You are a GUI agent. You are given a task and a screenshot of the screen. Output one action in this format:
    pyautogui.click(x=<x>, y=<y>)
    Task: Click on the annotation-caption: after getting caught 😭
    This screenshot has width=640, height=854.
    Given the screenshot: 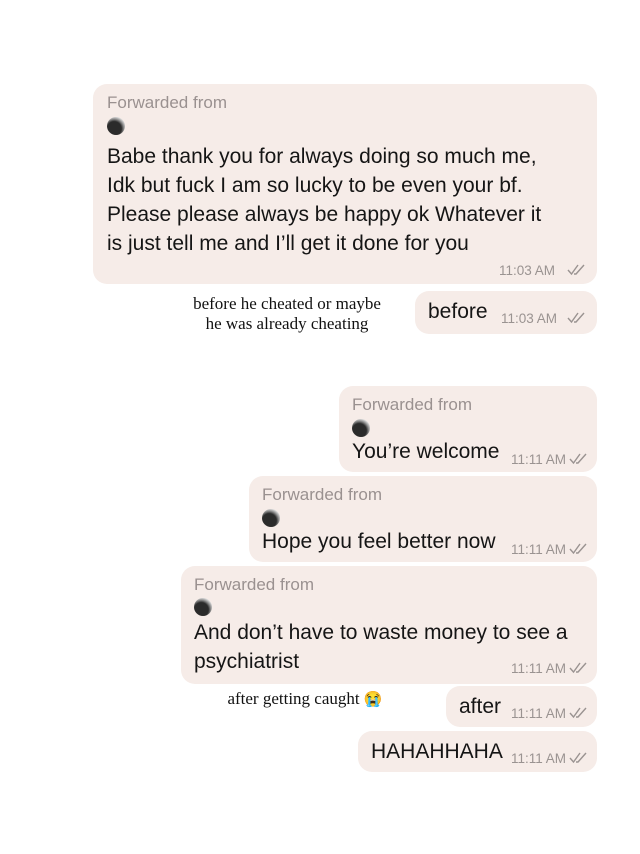 What is the action you would take?
    pyautogui.click(x=305, y=699)
    